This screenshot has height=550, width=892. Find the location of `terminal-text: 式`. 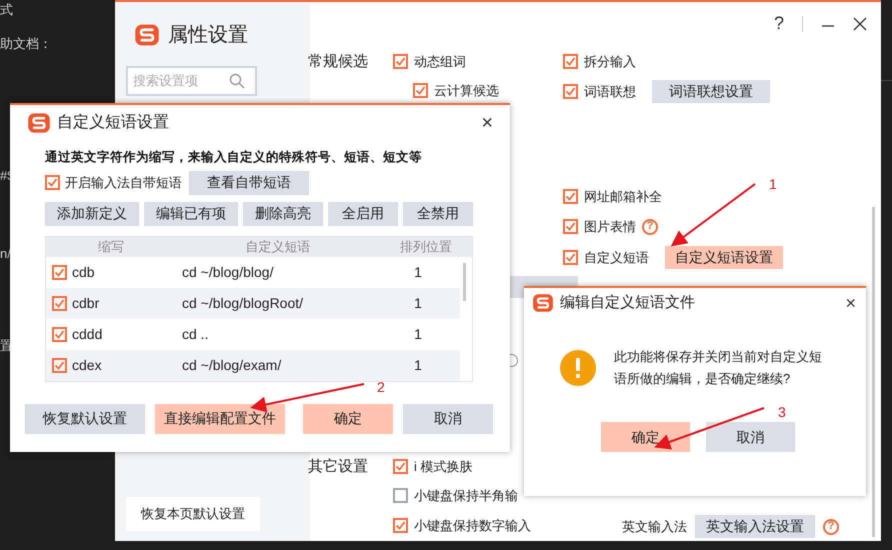

terminal-text: 式 is located at coordinates (6, 10).